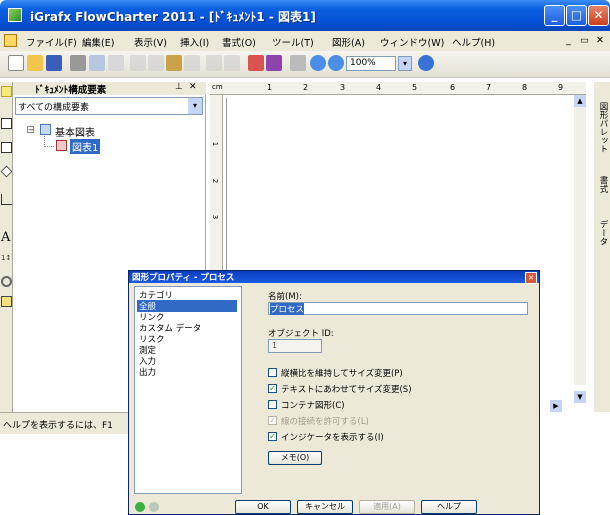  Describe the element at coordinates (336, 63) in the screenshot. I see `forward-icon` at that location.